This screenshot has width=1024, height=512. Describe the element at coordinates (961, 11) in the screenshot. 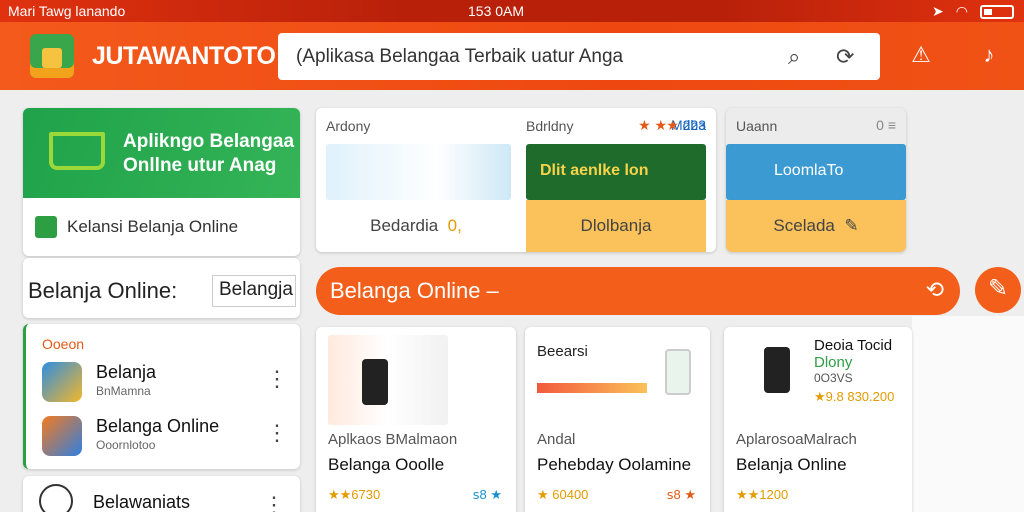

I see `wifi-icon: ◠` at that location.